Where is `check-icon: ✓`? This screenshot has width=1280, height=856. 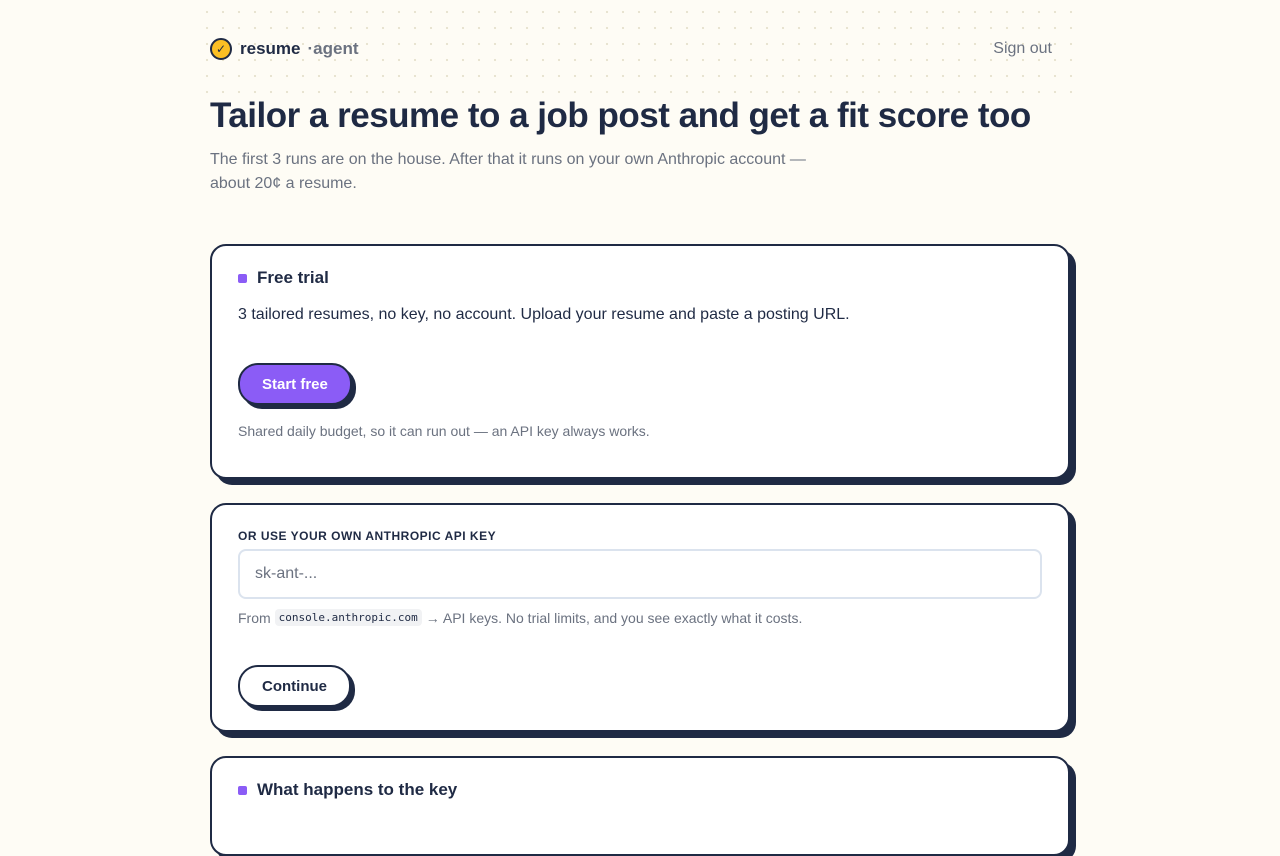 check-icon: ✓ is located at coordinates (221, 49).